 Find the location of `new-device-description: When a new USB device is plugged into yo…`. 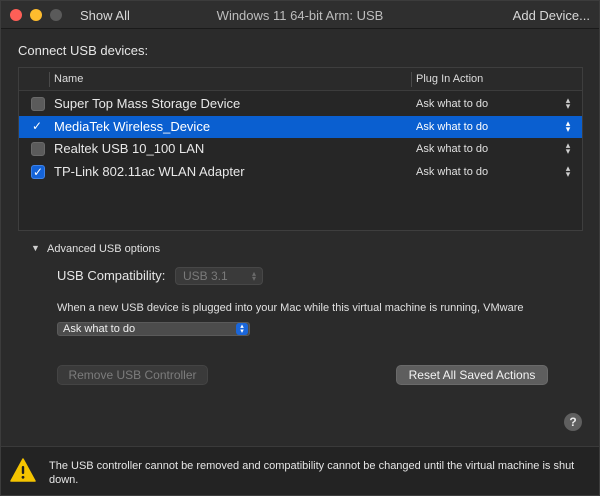

new-device-description: When a new USB device is plugged into yo… is located at coordinates (290, 308).